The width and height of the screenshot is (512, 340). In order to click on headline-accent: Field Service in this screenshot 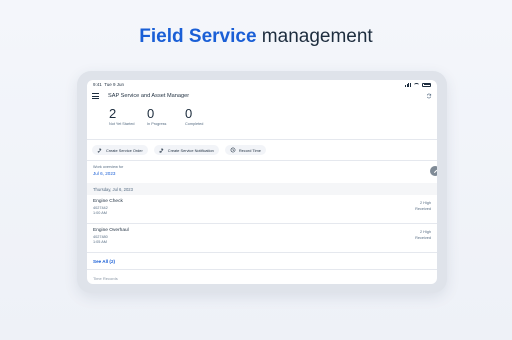, I will do `click(198, 36)`.